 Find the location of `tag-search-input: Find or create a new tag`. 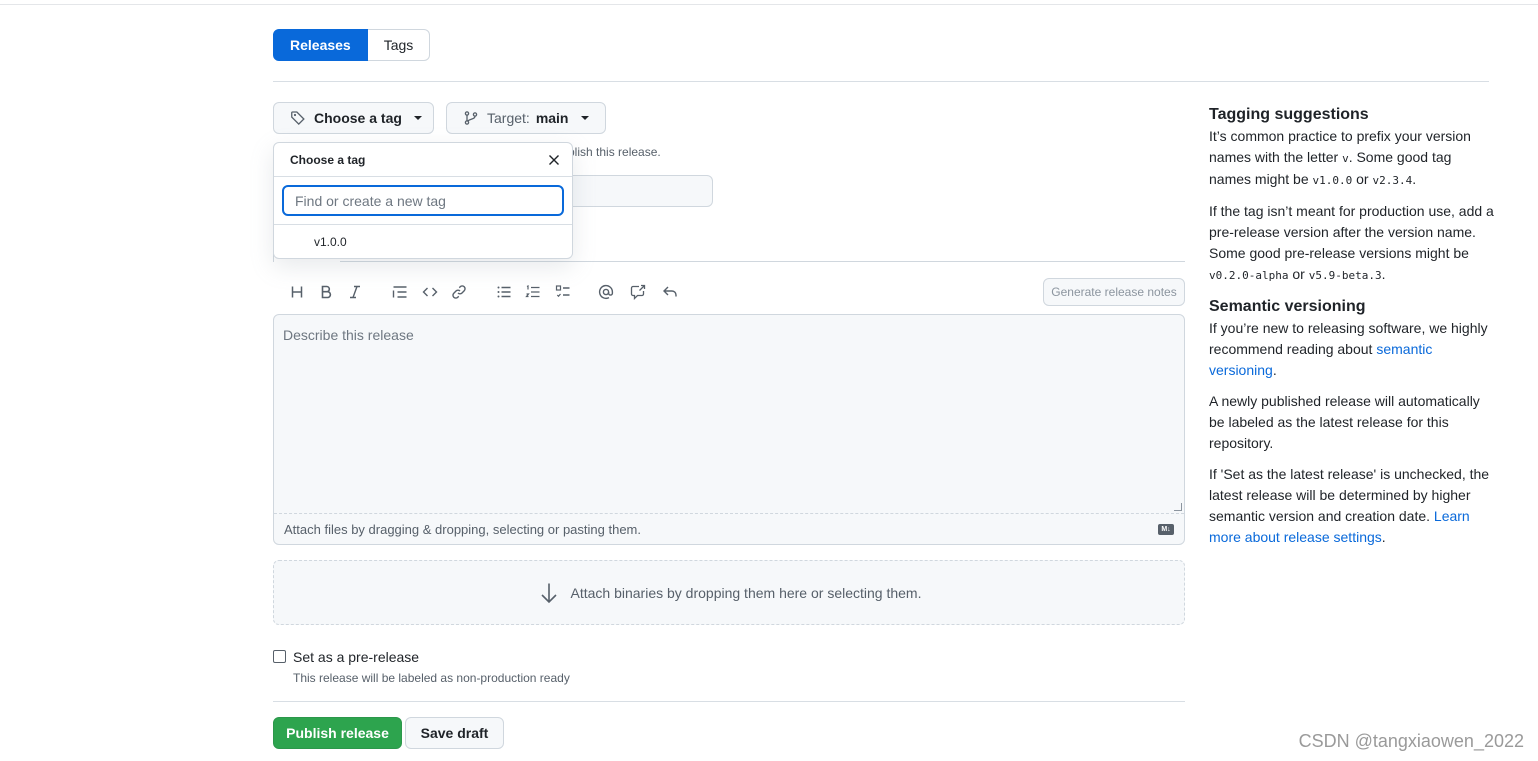

tag-search-input: Find or create a new tag is located at coordinates (423, 200).